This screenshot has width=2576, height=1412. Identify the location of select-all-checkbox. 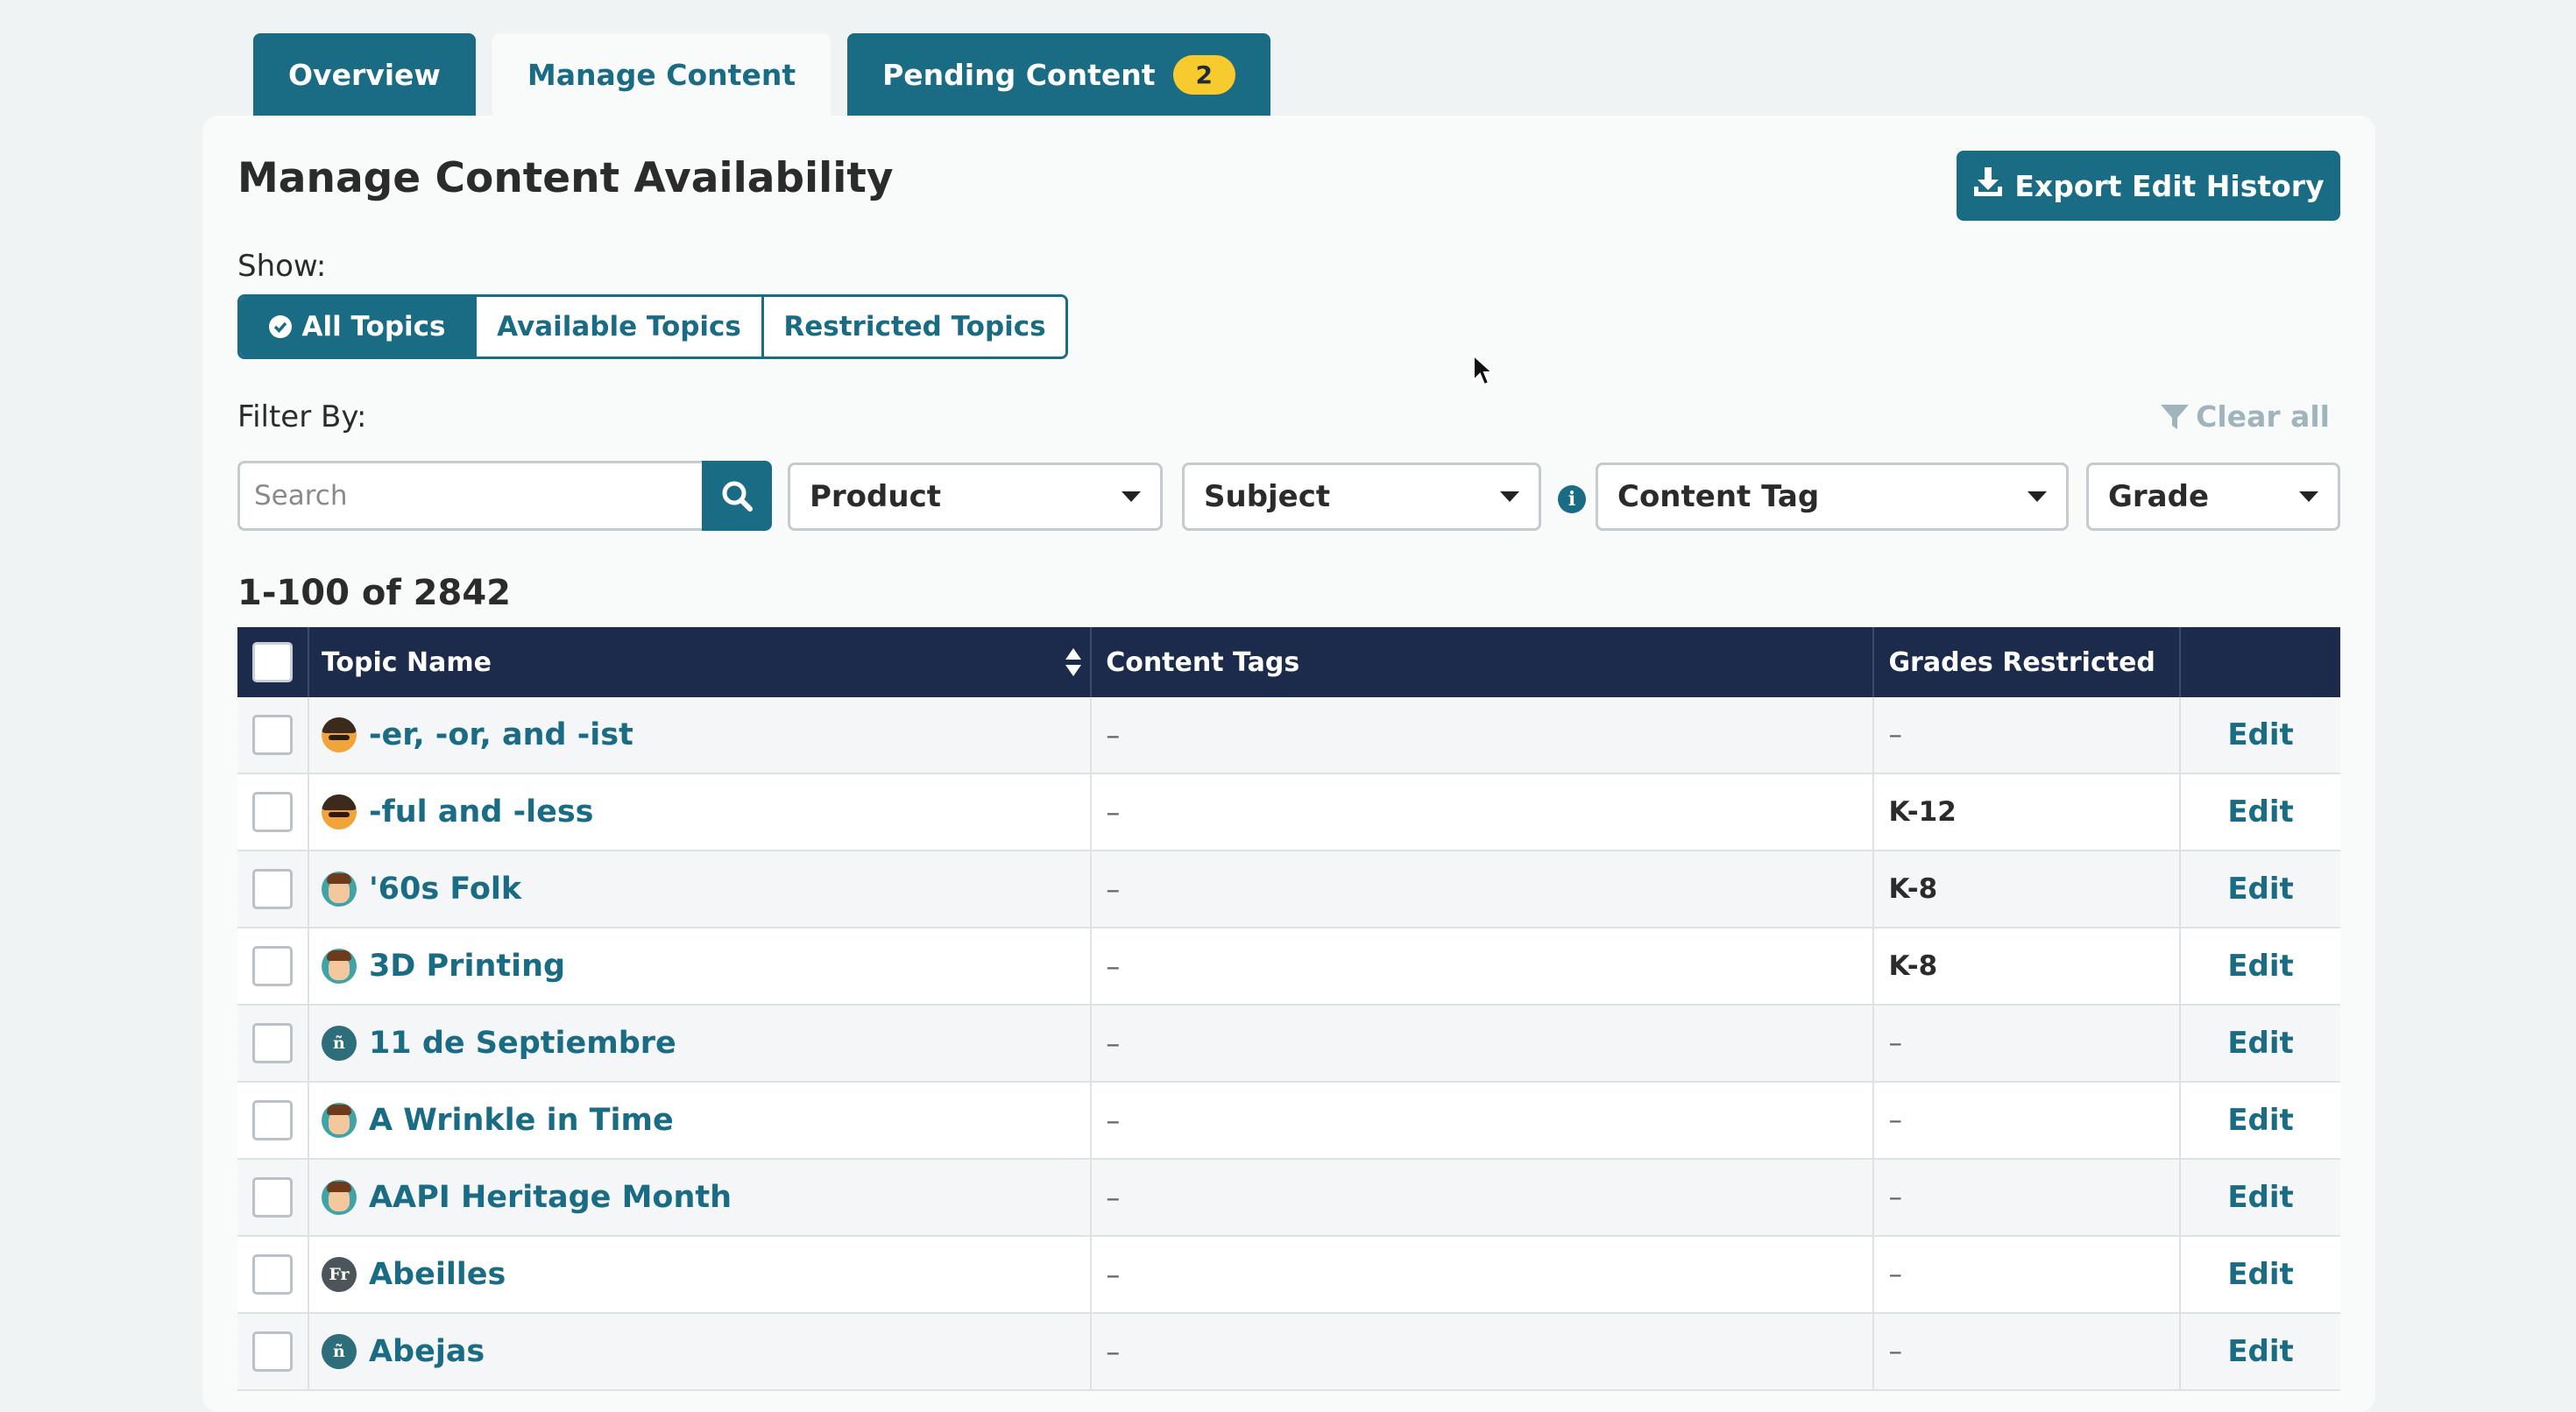
(272, 662).